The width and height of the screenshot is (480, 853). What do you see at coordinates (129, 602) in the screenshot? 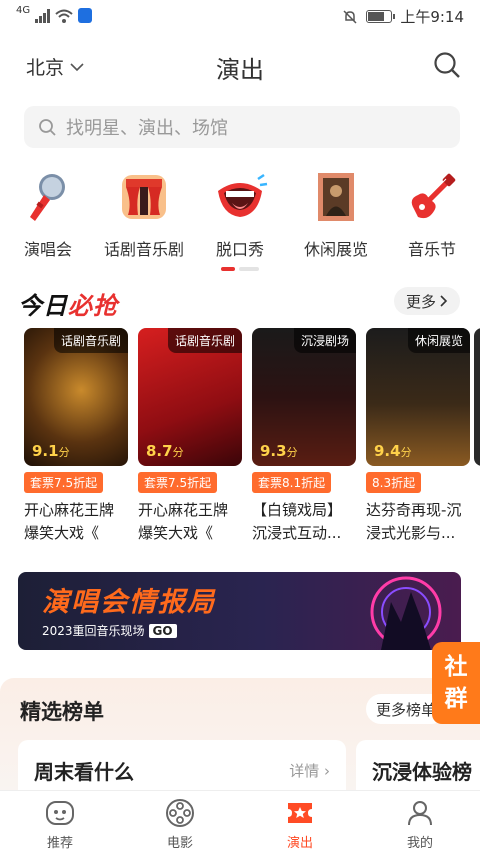
I see `banner-title: 演唱会情报局` at bounding box center [129, 602].